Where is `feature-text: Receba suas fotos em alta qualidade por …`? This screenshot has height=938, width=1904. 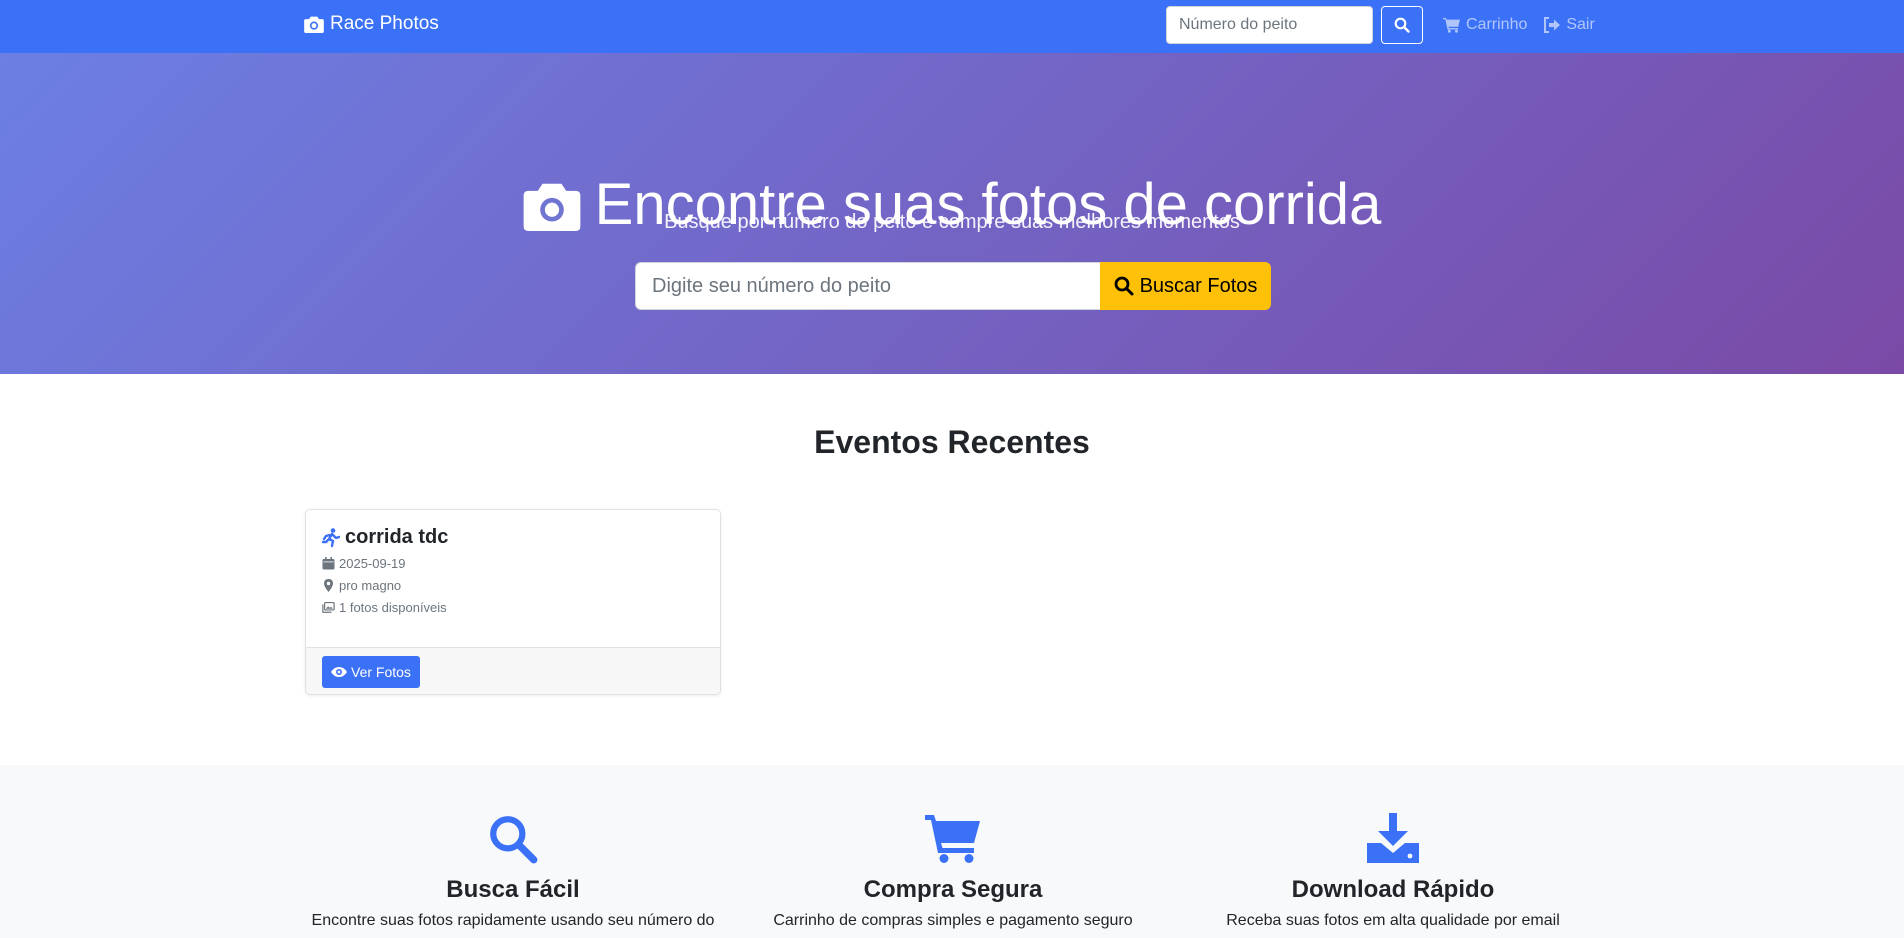 feature-text: Receba suas fotos em alta qualidade por … is located at coordinates (1393, 920).